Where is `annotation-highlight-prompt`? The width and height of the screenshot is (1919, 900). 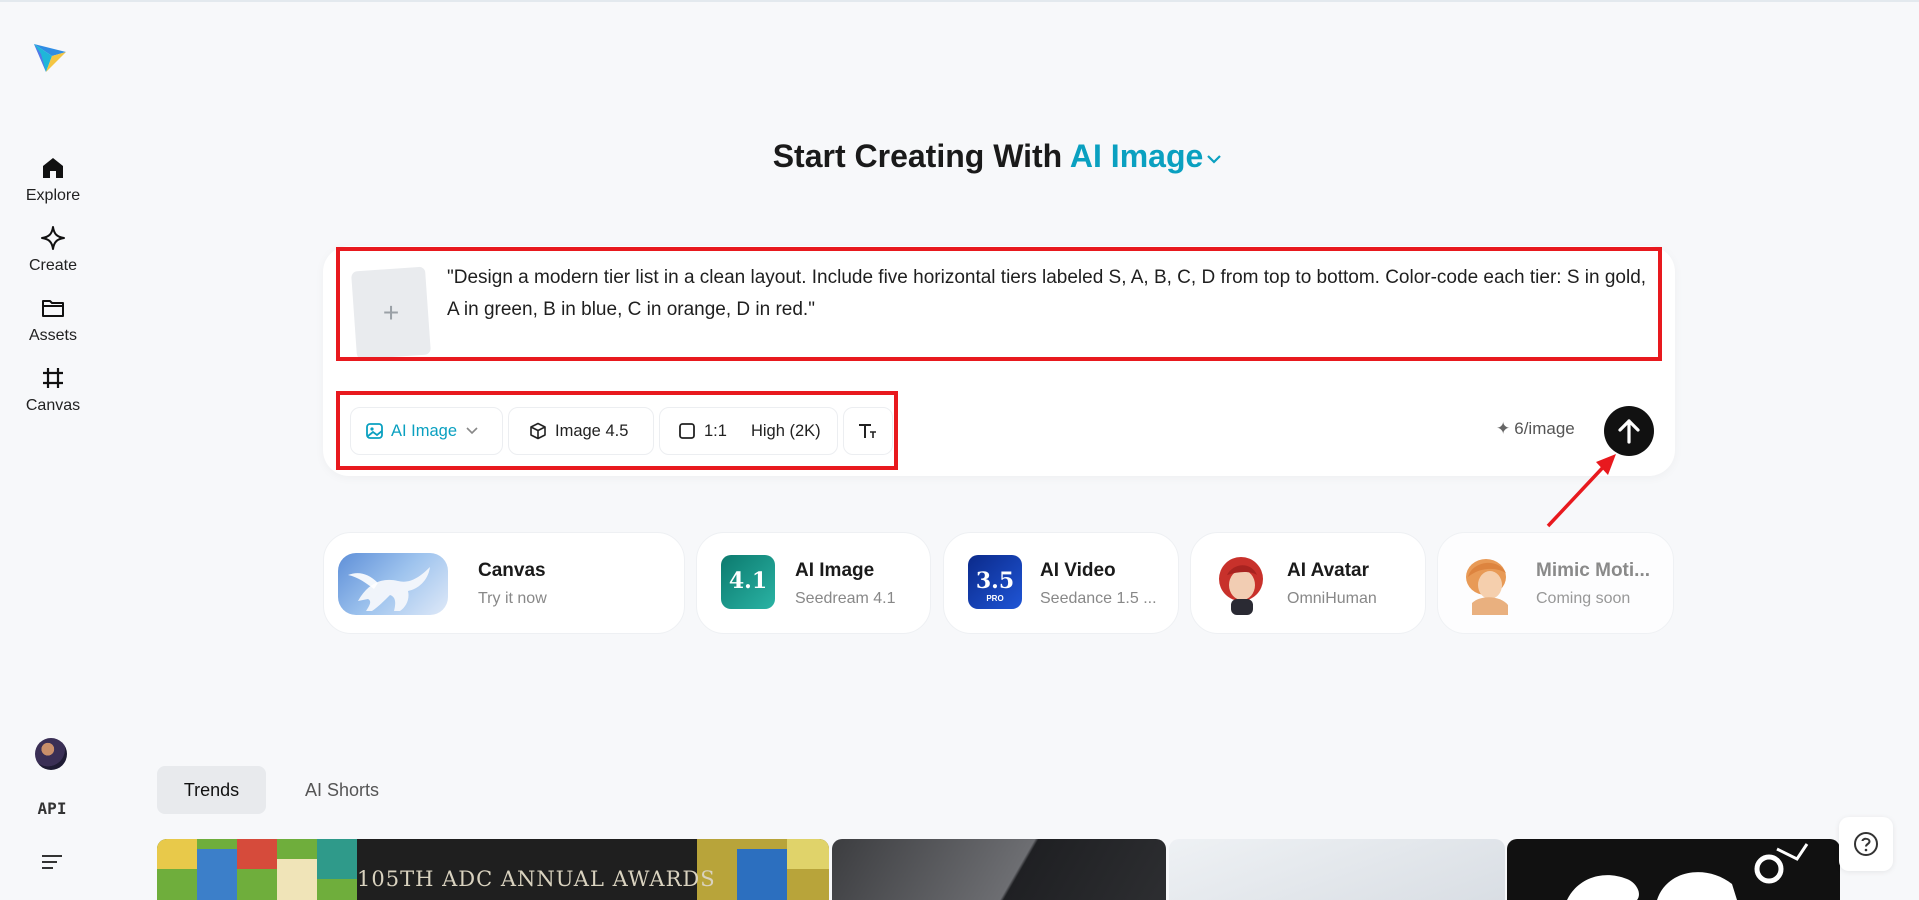
annotation-highlight-prompt is located at coordinates (999, 304).